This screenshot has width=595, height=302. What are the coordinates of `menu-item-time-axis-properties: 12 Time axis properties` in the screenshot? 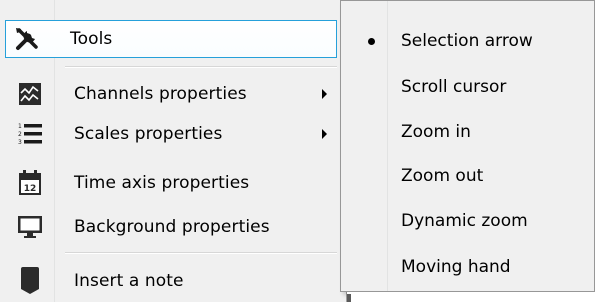 It's located at (171, 183).